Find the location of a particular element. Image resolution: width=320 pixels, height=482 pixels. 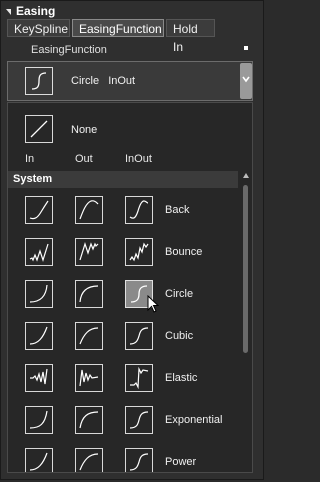

bounce-inout-icon is located at coordinates (139, 252).